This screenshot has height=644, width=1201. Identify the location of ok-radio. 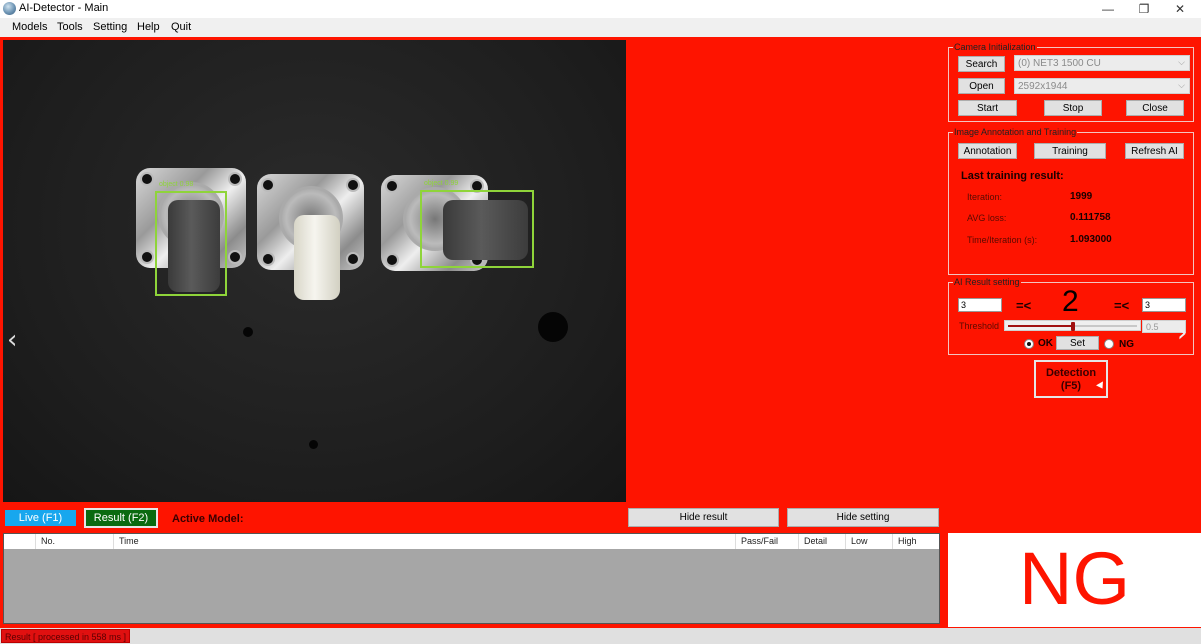
(1029, 344).